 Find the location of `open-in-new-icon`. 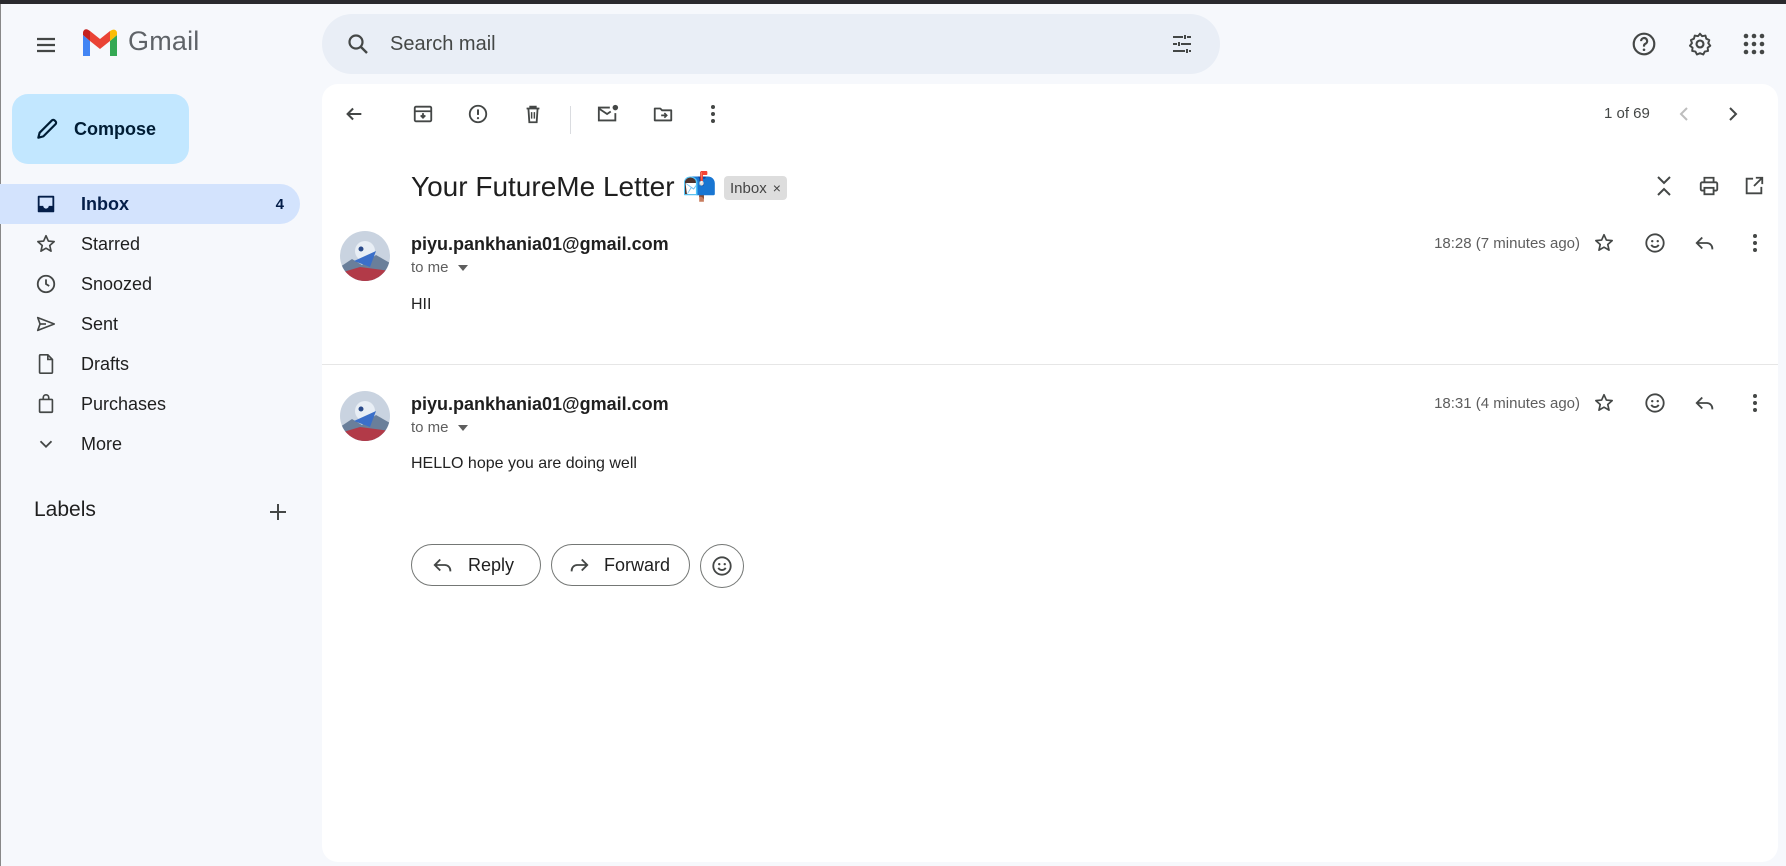

open-in-new-icon is located at coordinates (1754, 185).